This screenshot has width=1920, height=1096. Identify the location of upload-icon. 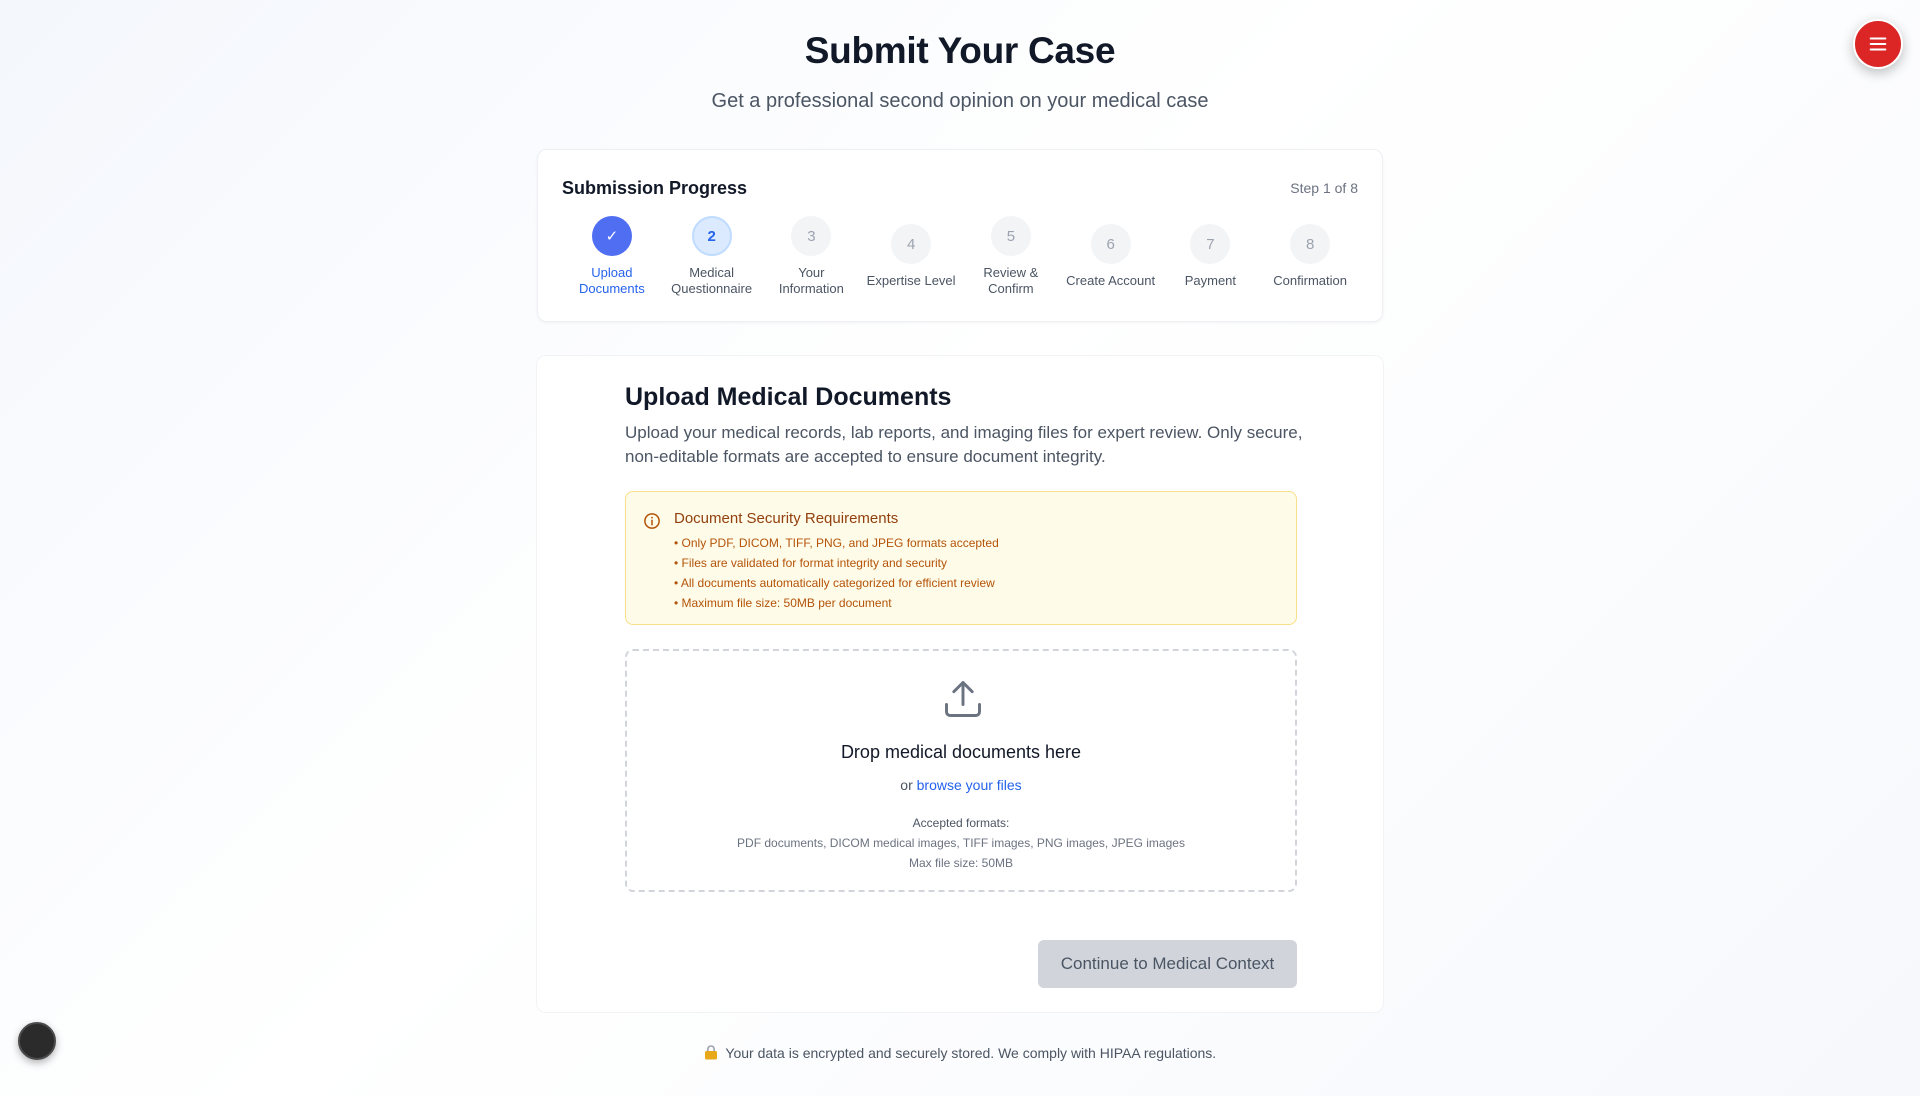
(963, 699).